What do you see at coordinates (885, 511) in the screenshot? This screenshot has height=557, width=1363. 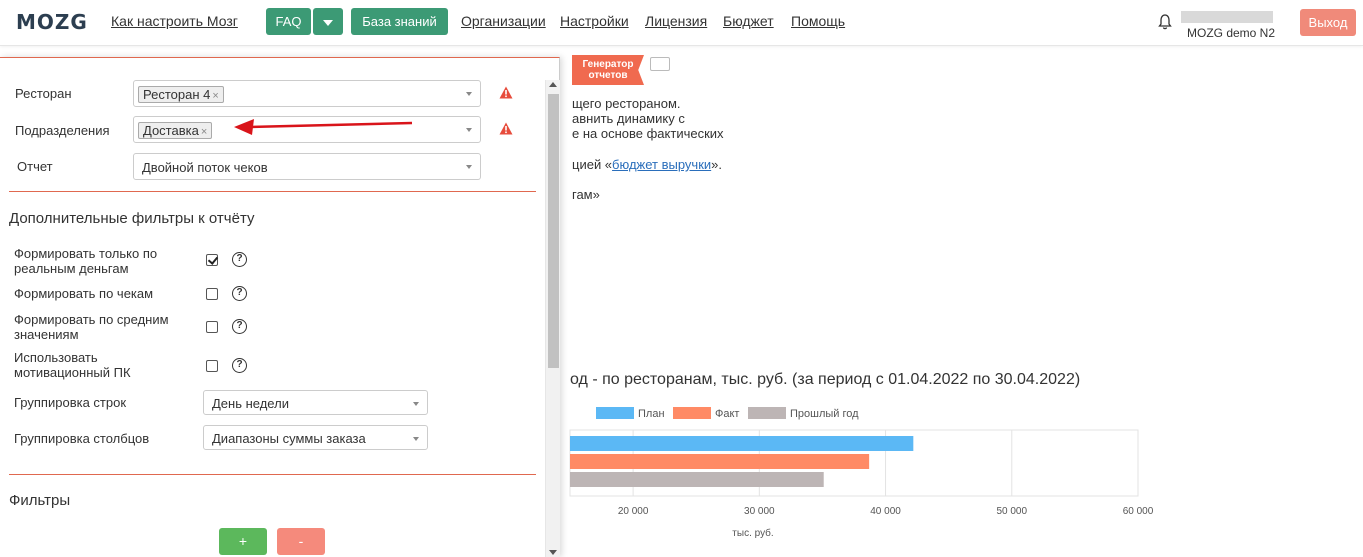 I see `chart-tick-label: 40 000` at bounding box center [885, 511].